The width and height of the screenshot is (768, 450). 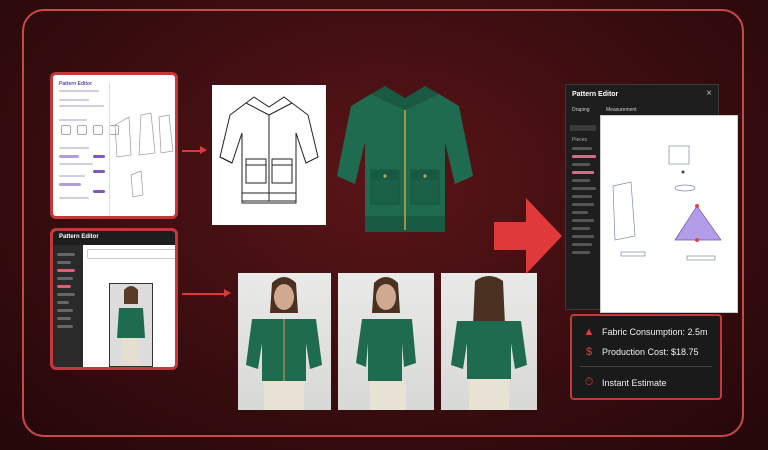 I want to click on big-arrow-right-icon, so click(x=528, y=236).